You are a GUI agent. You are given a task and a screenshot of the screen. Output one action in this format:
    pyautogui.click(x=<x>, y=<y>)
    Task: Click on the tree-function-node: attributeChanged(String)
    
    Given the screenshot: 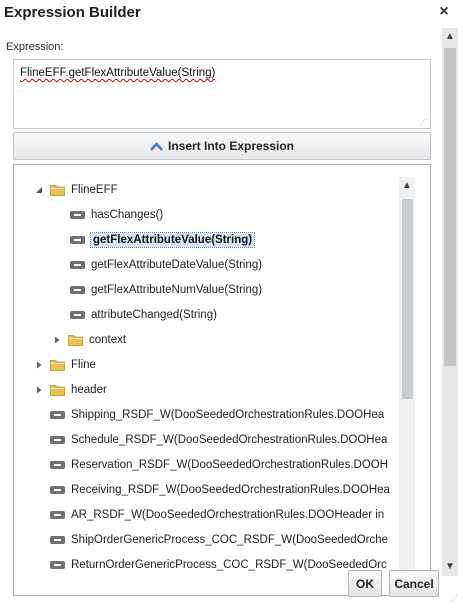 What is the action you would take?
    pyautogui.click(x=143, y=315)
    